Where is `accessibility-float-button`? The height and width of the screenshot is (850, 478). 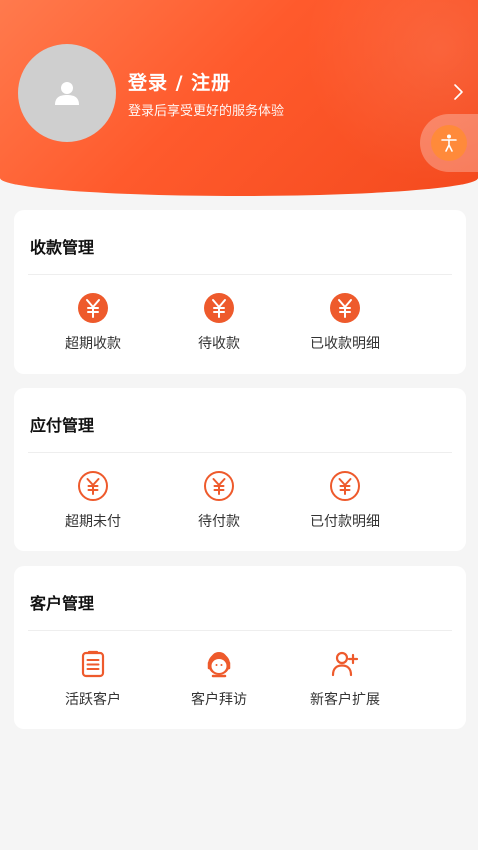
accessibility-float-button is located at coordinates (449, 143).